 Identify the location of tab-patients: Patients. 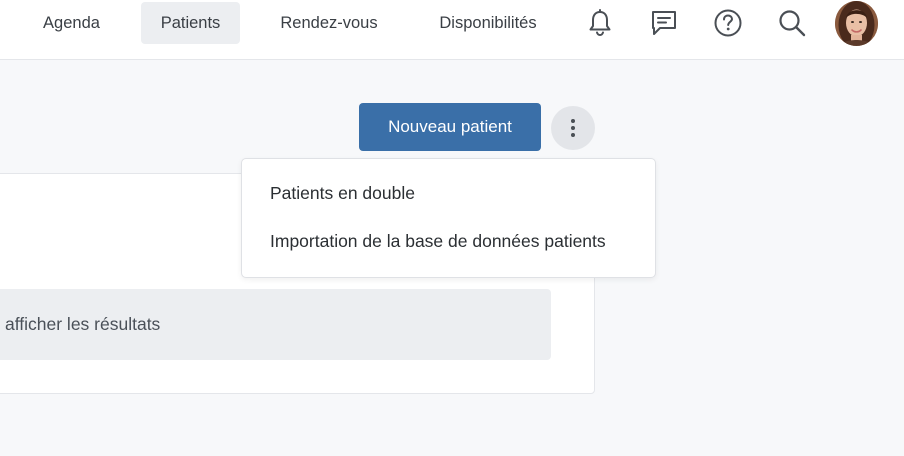
(190, 23).